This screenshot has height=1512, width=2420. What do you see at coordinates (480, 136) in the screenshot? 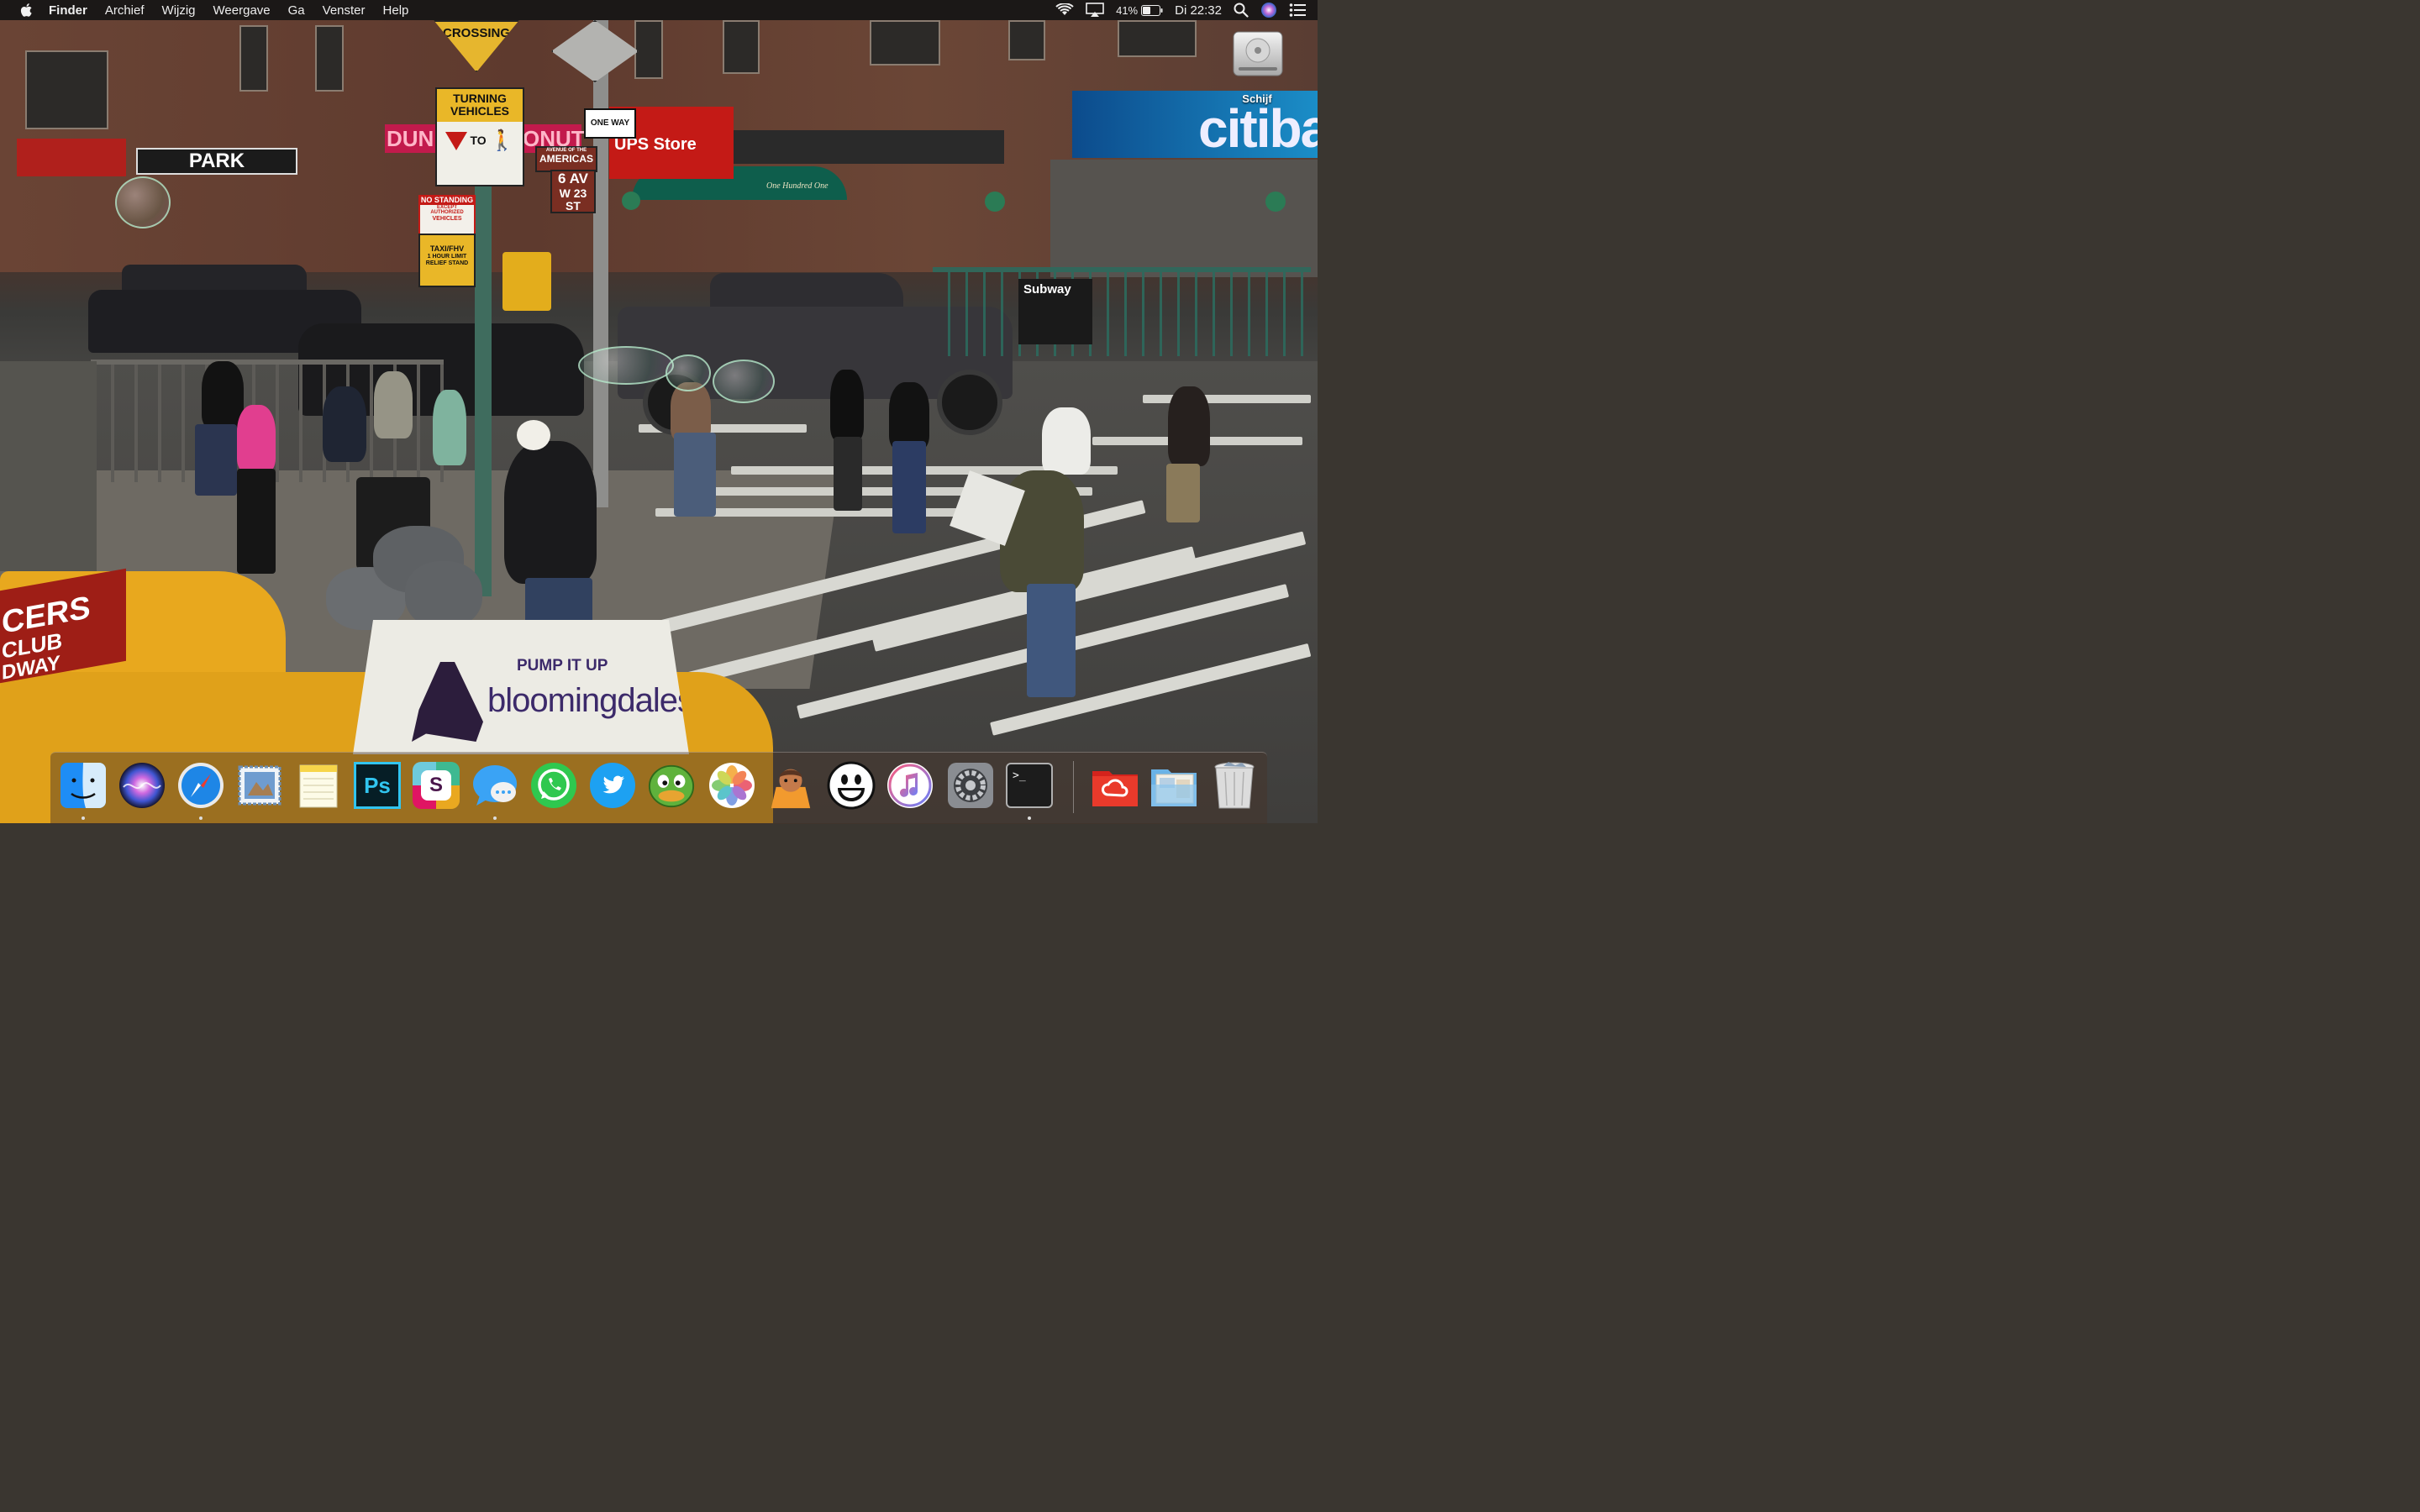
I see `turning-vehicles-sign: TURNING VEHICLES TO 🚶` at bounding box center [480, 136].